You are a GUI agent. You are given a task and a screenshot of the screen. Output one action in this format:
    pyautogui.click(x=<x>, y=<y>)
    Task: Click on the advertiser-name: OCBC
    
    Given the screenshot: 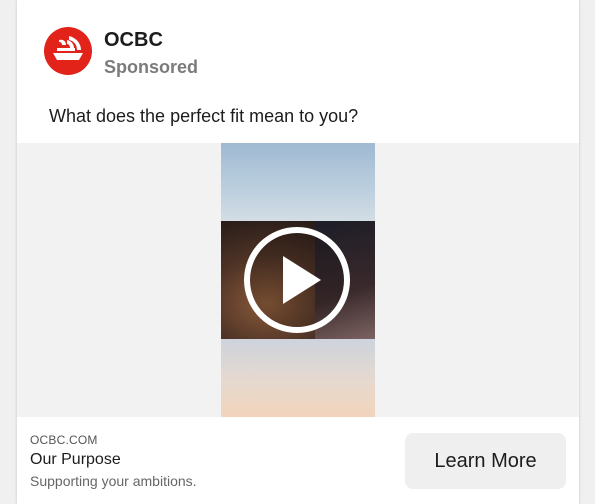 What is the action you would take?
    pyautogui.click(x=133, y=40)
    